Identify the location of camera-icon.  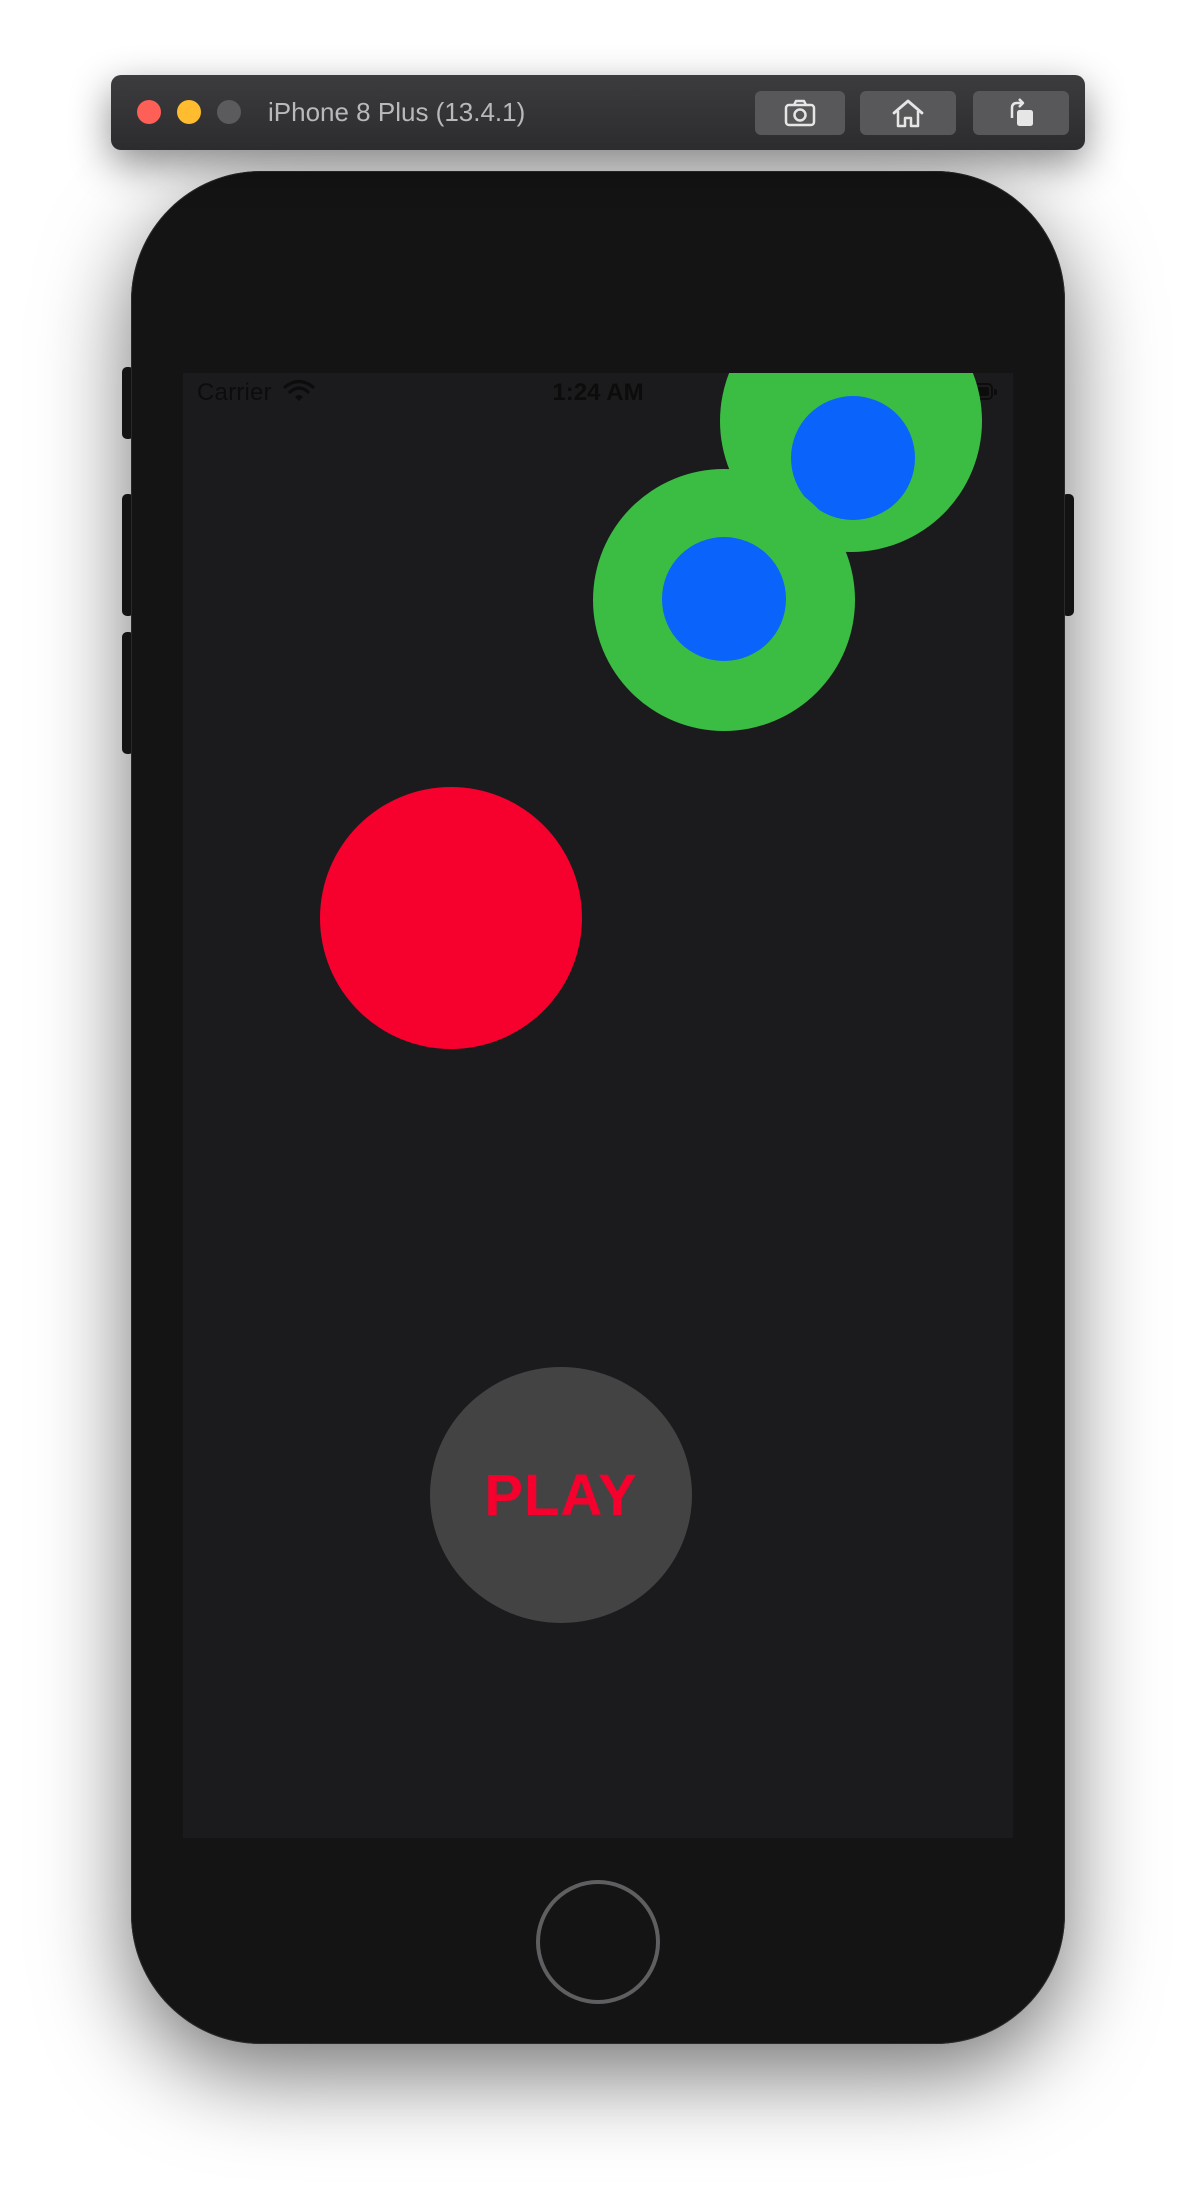
(800, 113).